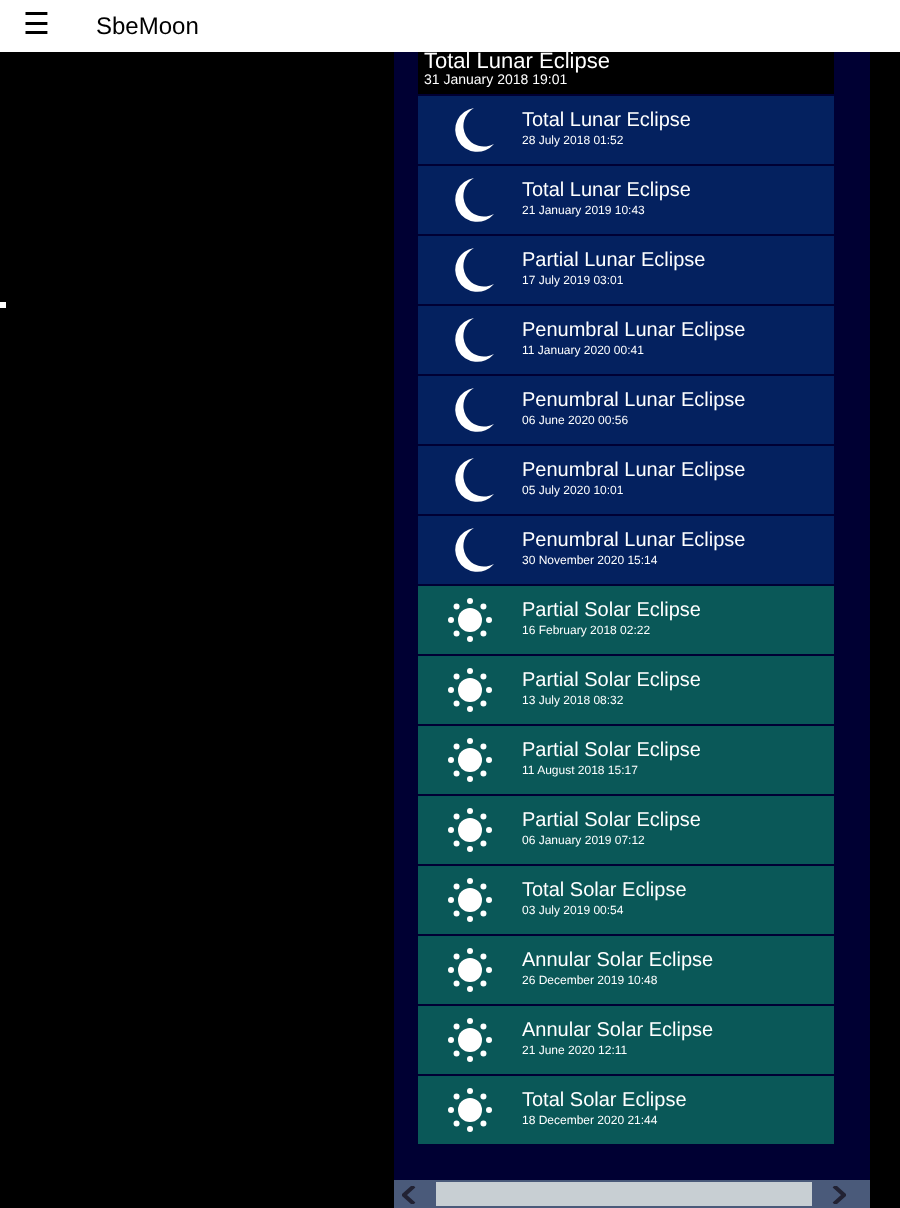 The image size is (900, 1208). I want to click on scrollbar-thumb, so click(624, 1194).